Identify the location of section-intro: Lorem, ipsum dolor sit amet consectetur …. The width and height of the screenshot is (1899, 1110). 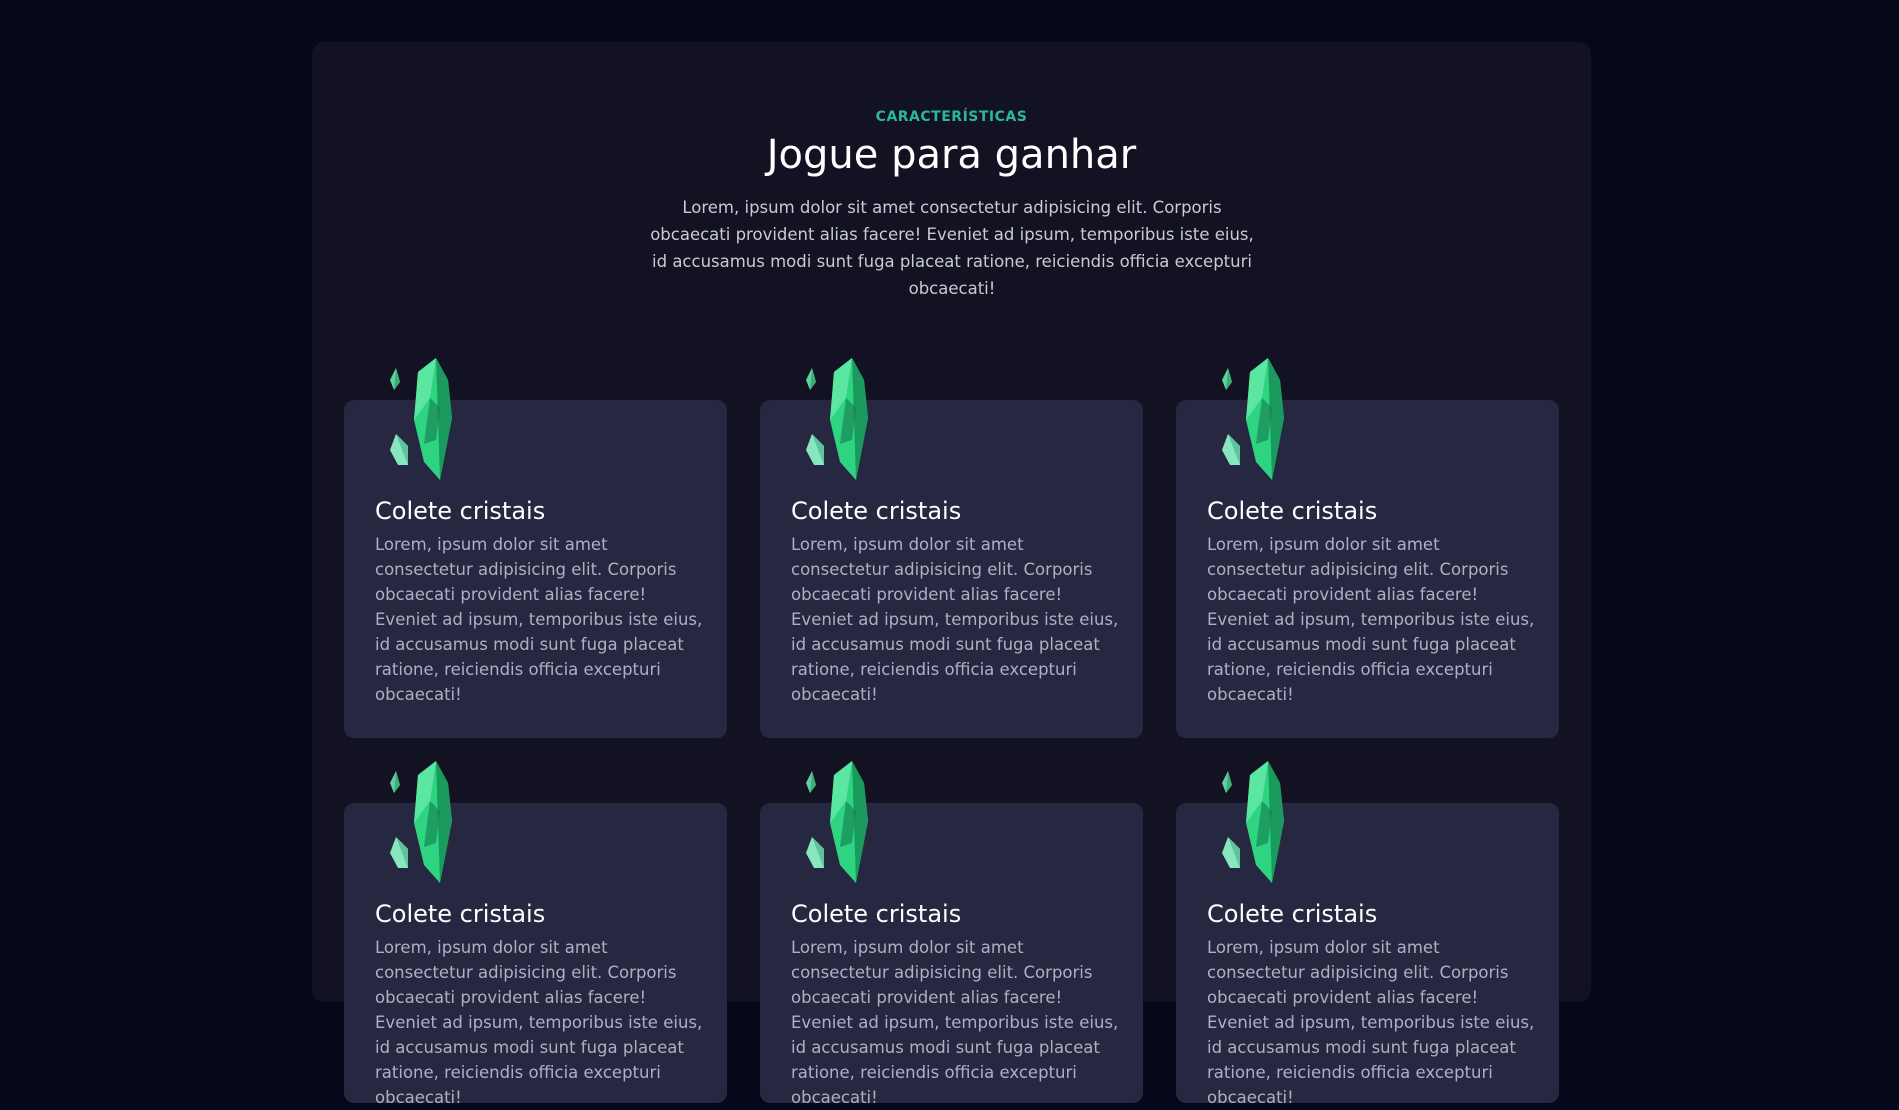
(952, 248).